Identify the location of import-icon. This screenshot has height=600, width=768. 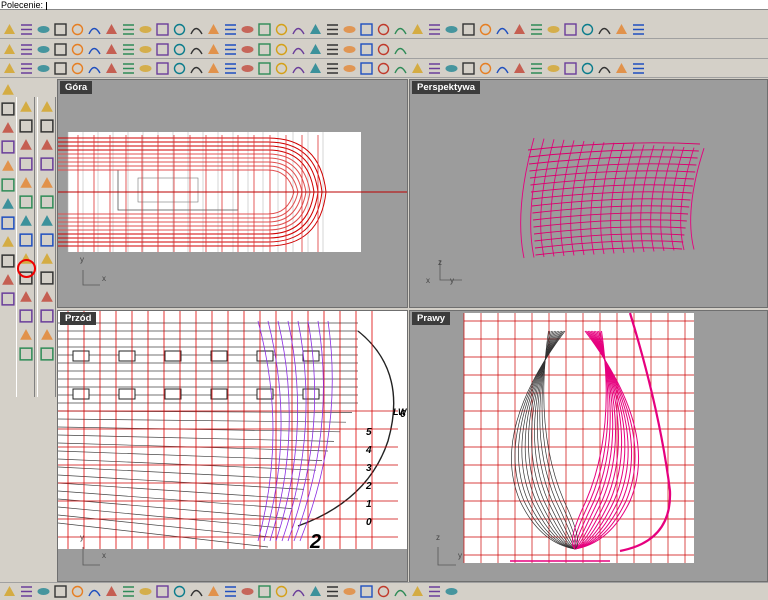
(77, 29).